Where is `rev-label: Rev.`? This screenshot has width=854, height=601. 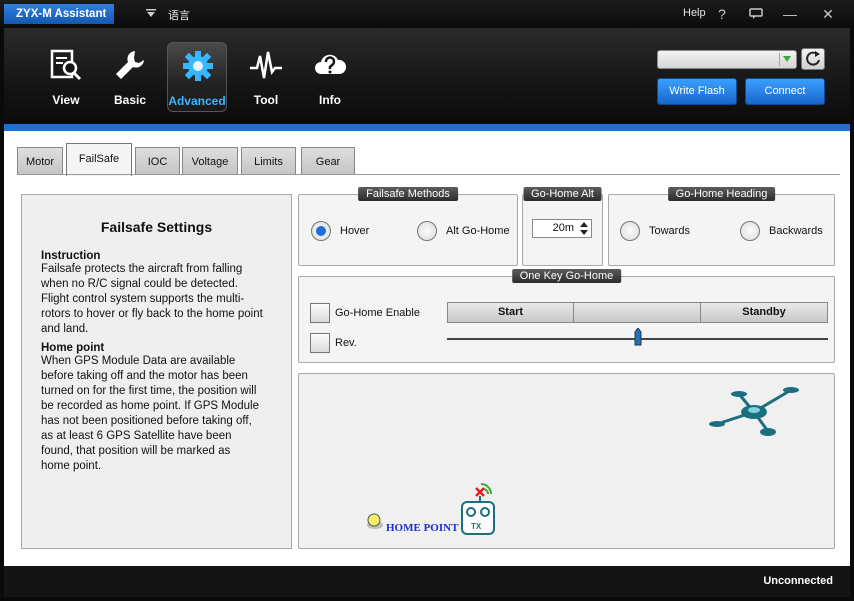 rev-label: Rev. is located at coordinates (346, 343).